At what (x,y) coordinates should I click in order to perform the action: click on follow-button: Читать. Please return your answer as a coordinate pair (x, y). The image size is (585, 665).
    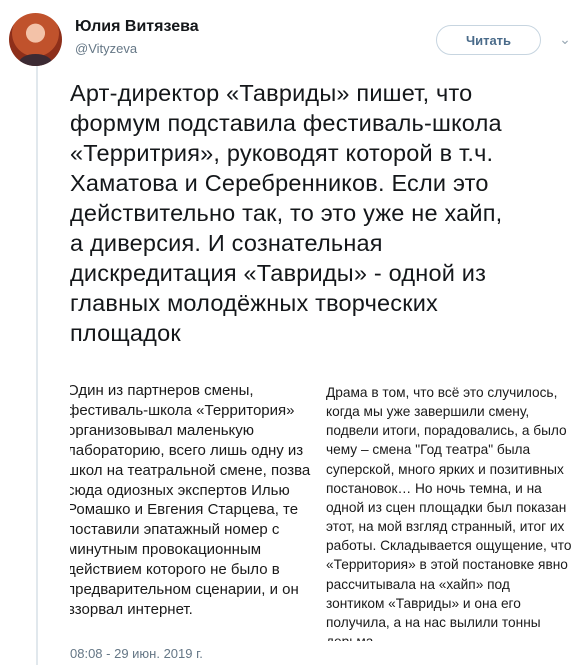
    Looking at the image, I should click on (488, 40).